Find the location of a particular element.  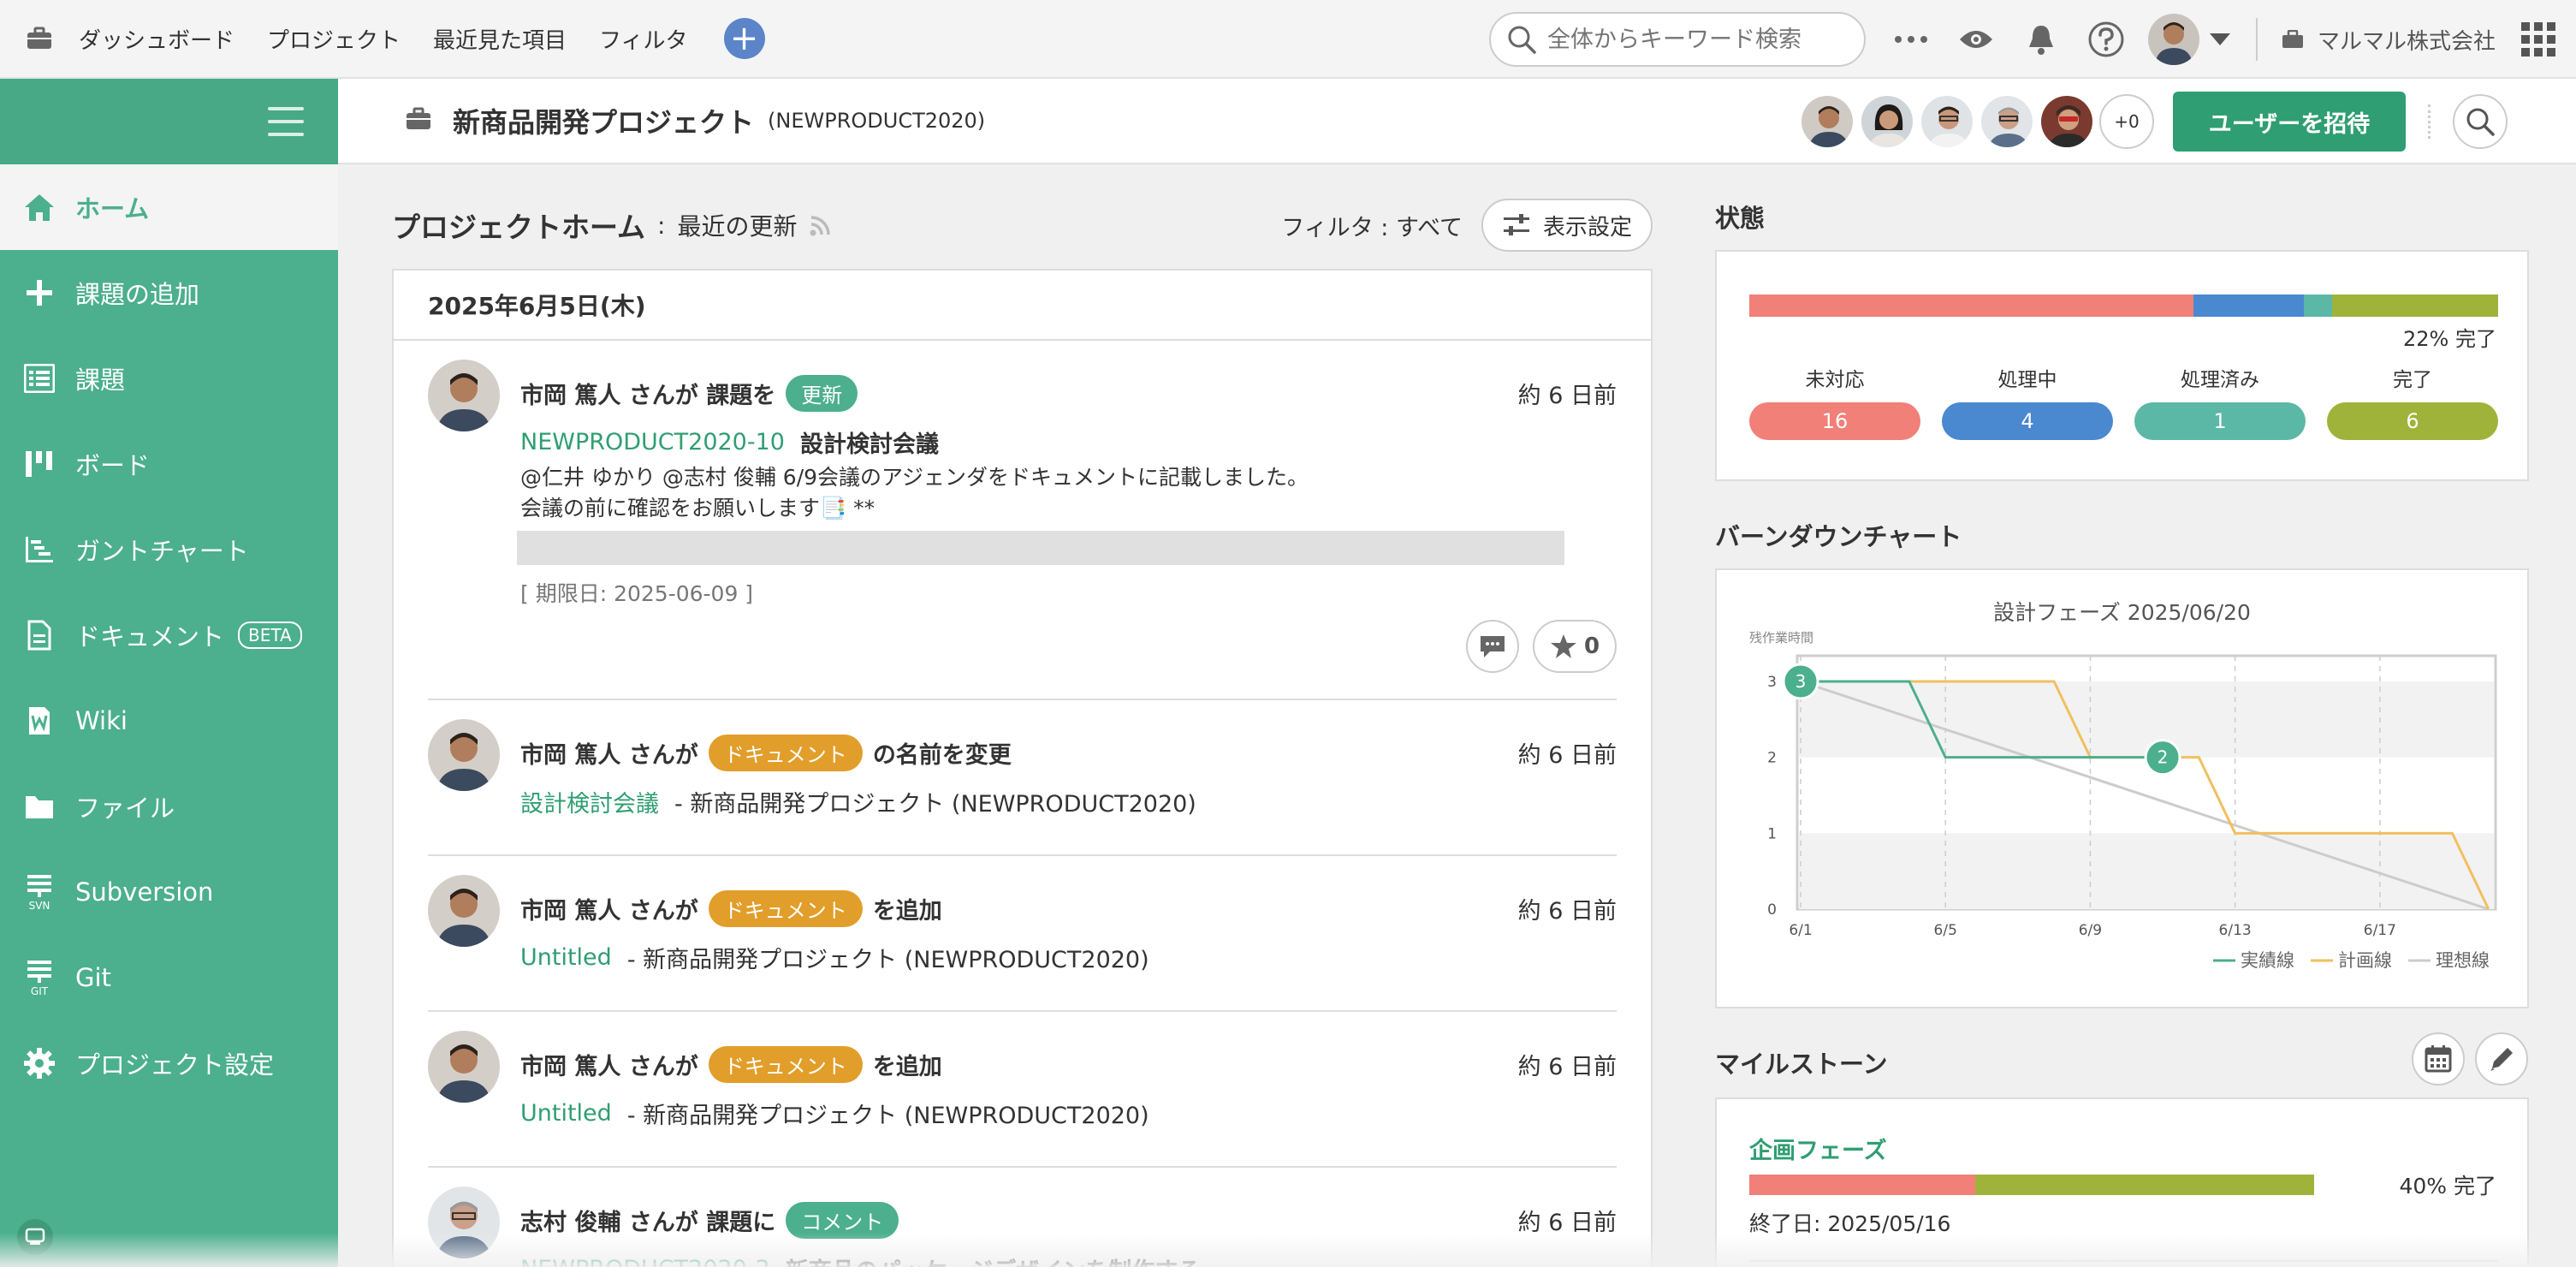

status-count-badge: 1 is located at coordinates (2220, 421).